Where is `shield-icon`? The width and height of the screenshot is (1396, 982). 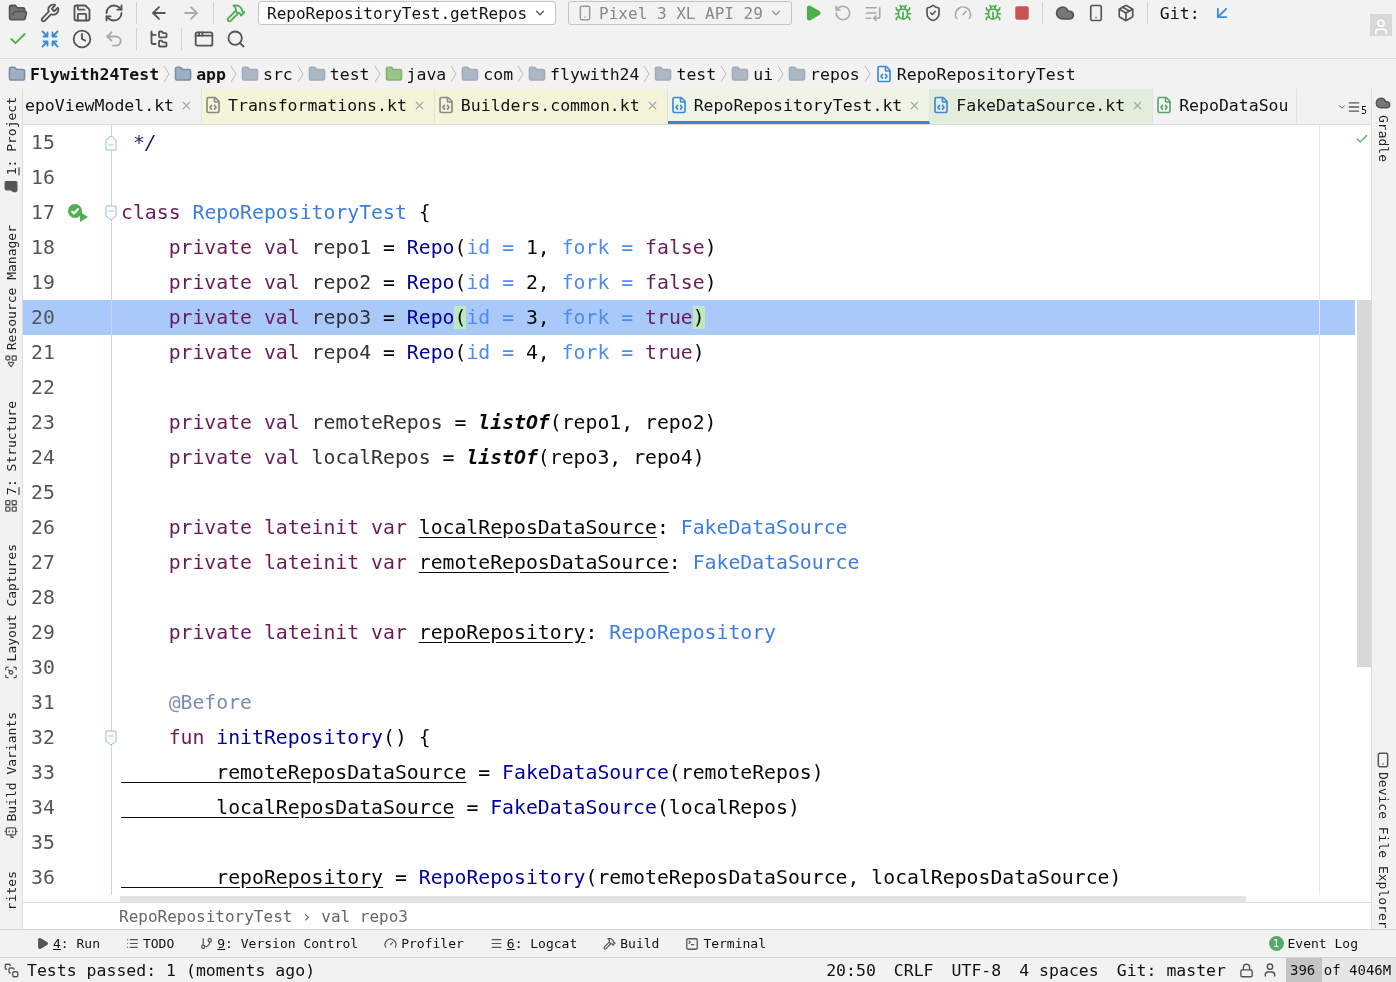 shield-icon is located at coordinates (932, 13).